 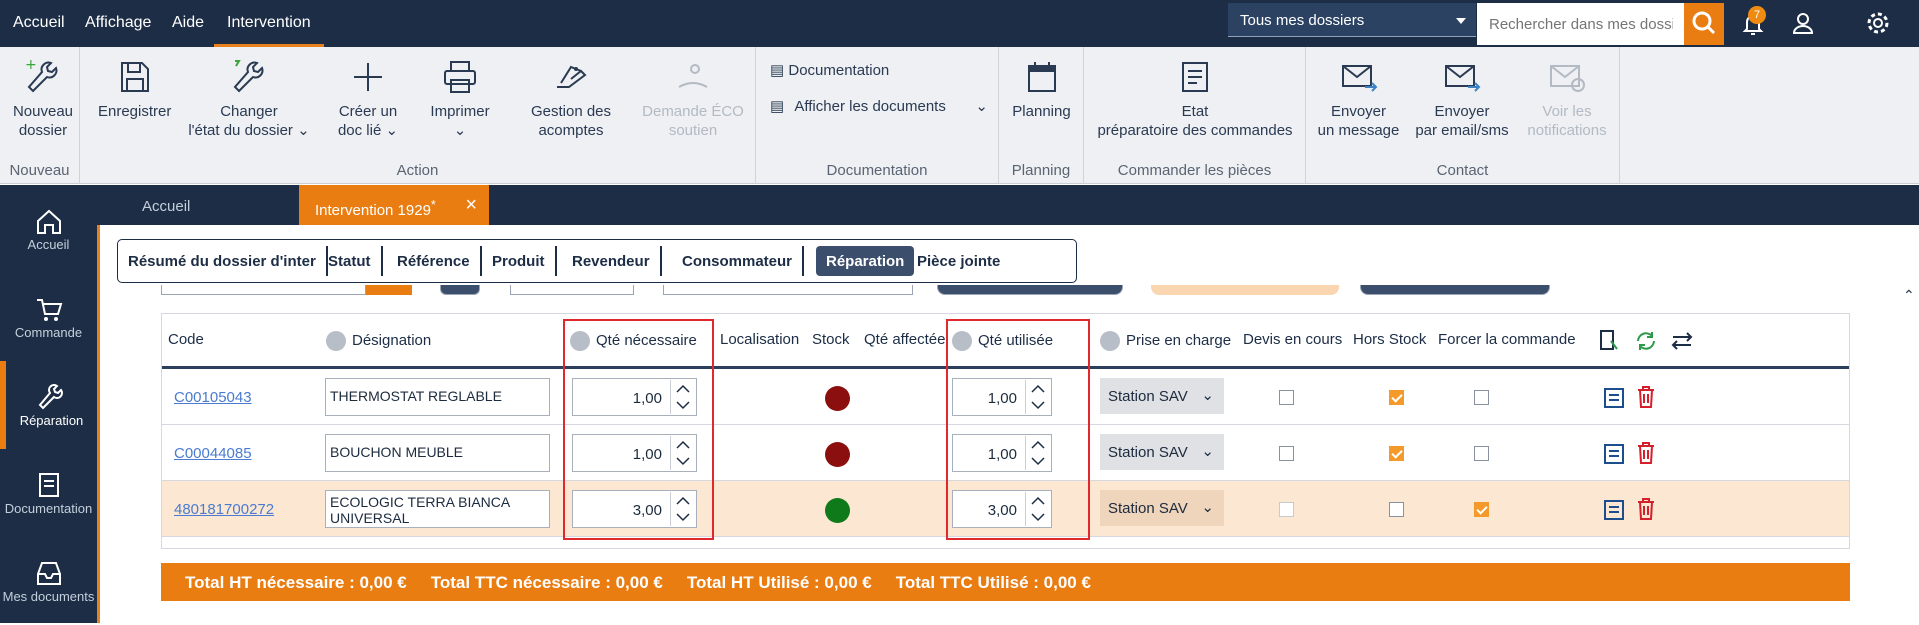 What do you see at coordinates (437, 397) in the screenshot?
I see `designation-field: THERMOSTAT REGLABLE` at bounding box center [437, 397].